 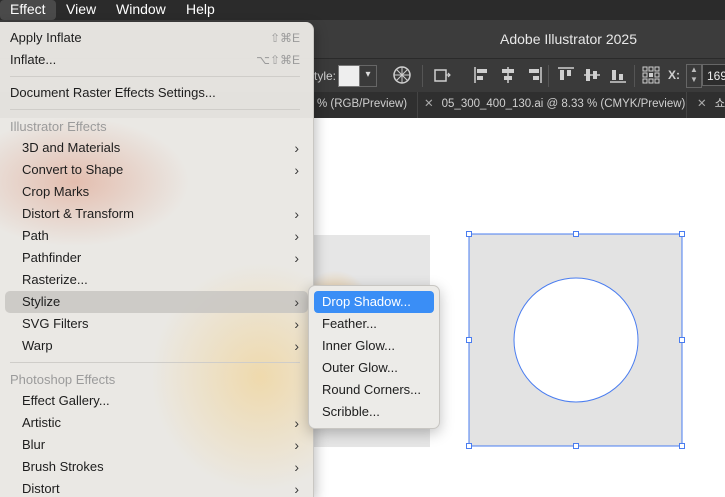 I want to click on menu-item-apply-inflate: Apply Inflate ⇧⌘E, so click(x=156, y=38).